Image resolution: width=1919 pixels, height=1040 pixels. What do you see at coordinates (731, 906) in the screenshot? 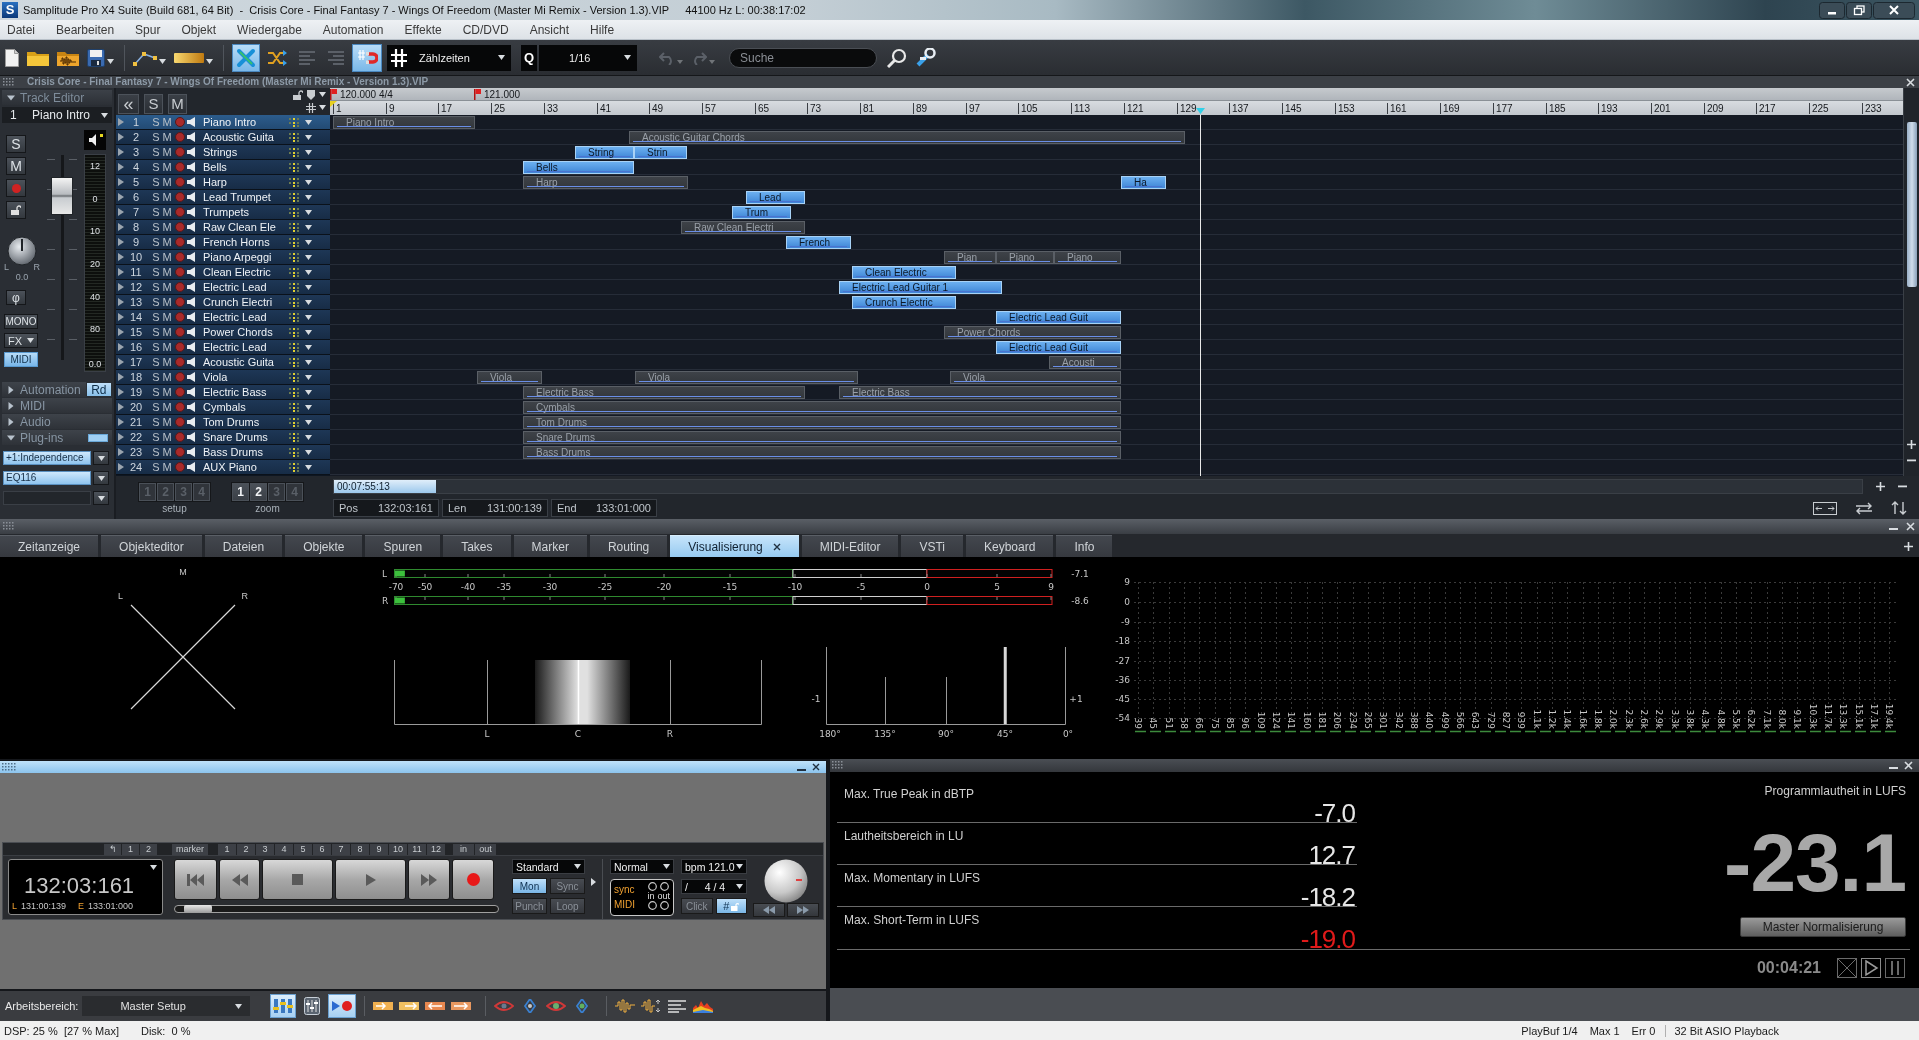
I see `grid-lock-button: #` at bounding box center [731, 906].